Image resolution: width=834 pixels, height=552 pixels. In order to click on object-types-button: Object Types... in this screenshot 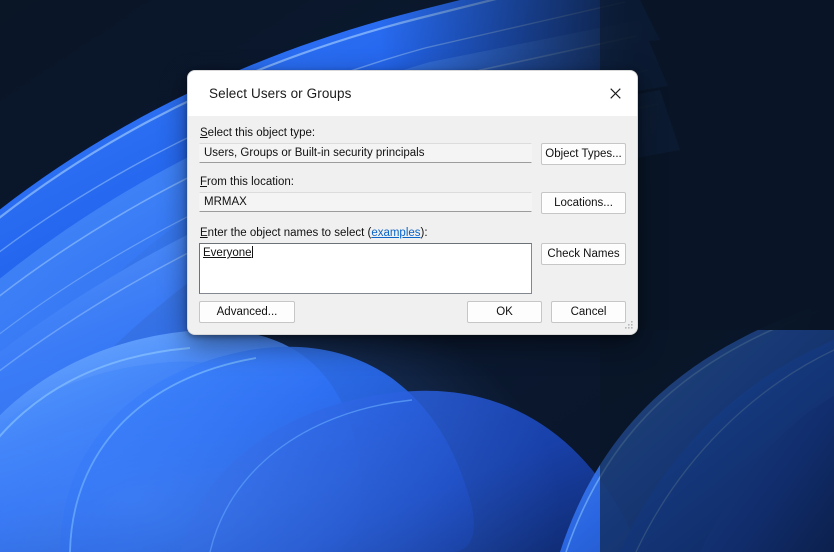, I will do `click(583, 154)`.